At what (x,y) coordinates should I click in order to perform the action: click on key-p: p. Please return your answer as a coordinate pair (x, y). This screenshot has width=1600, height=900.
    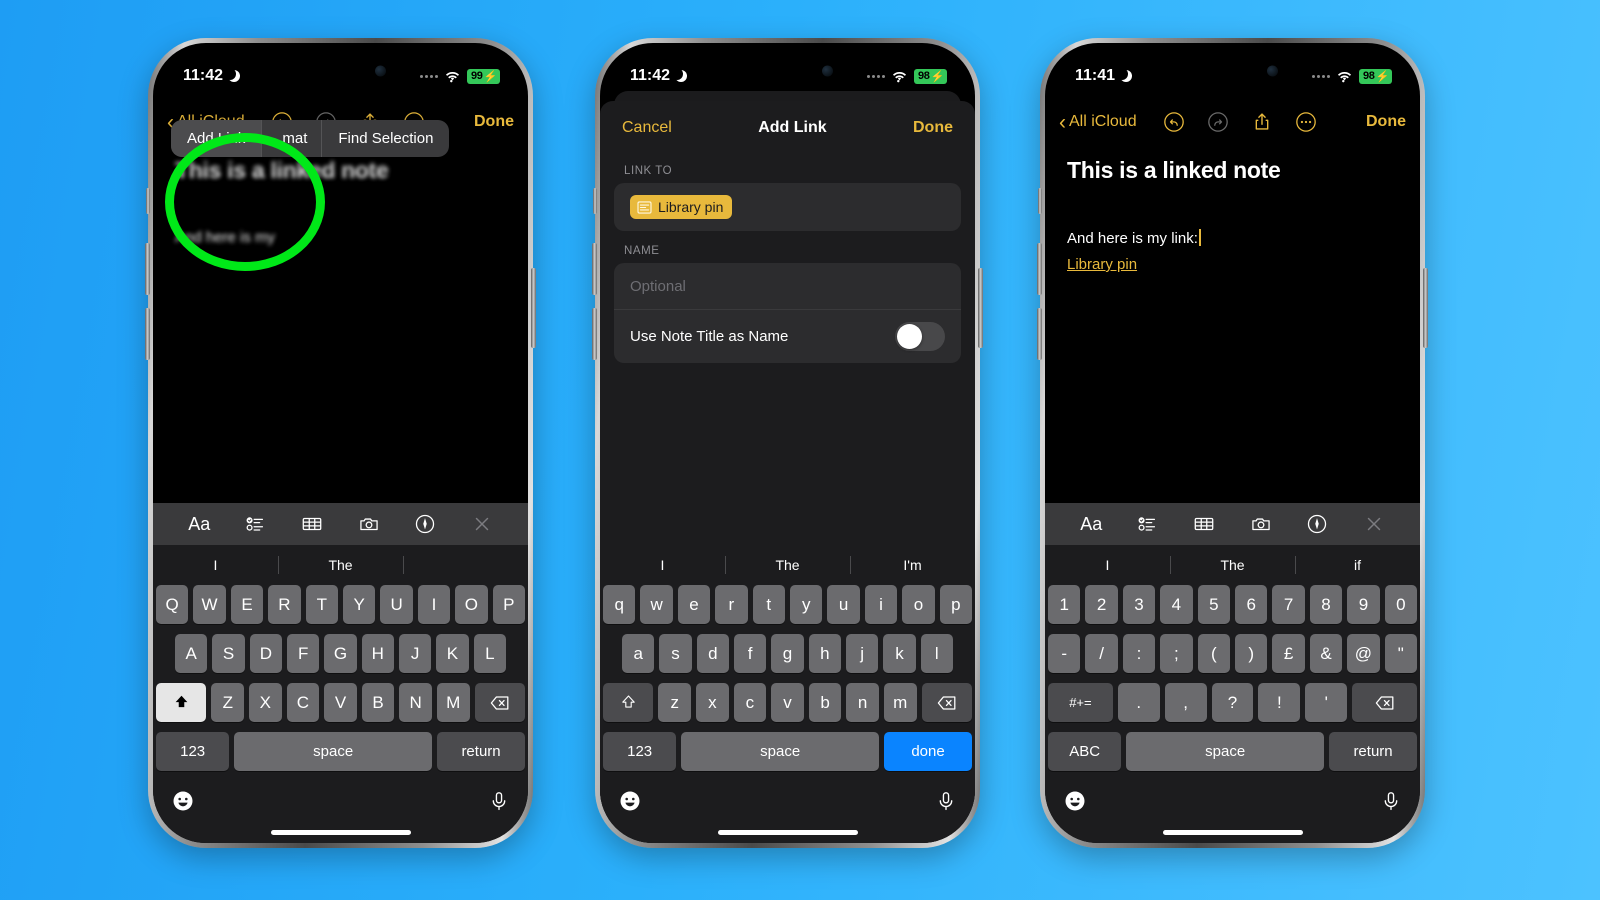
    Looking at the image, I should click on (956, 604).